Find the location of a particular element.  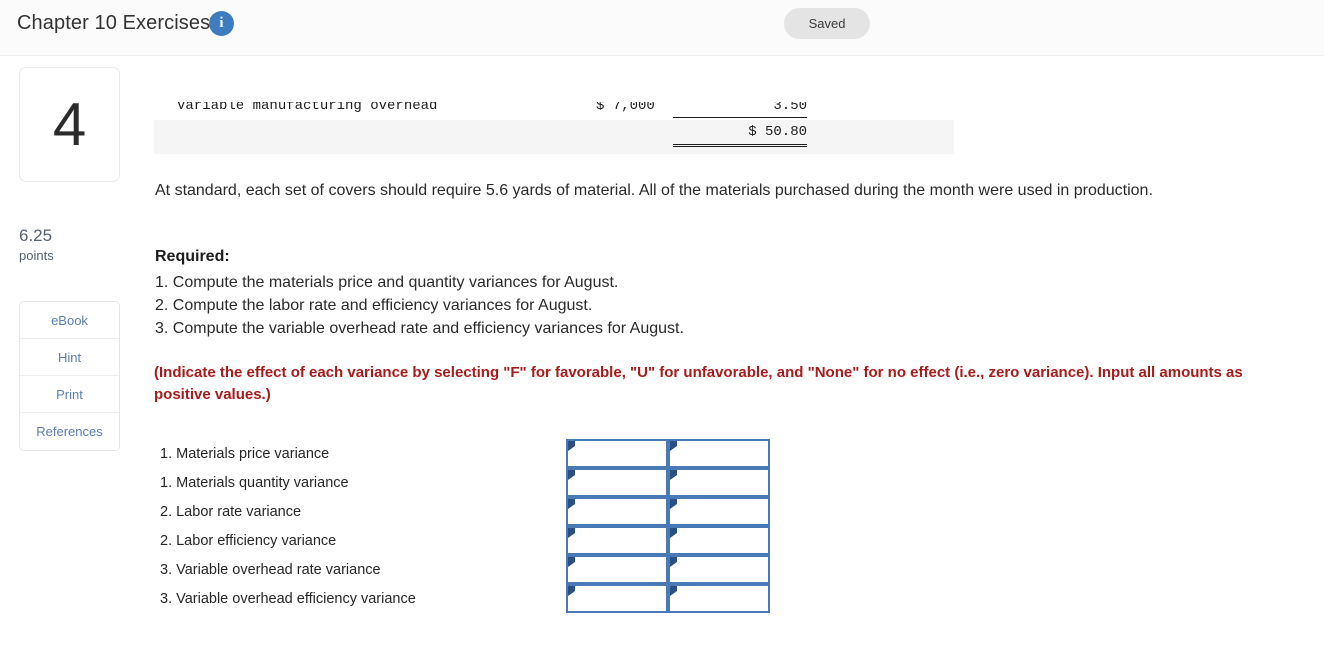

references-button: References is located at coordinates (69, 431).